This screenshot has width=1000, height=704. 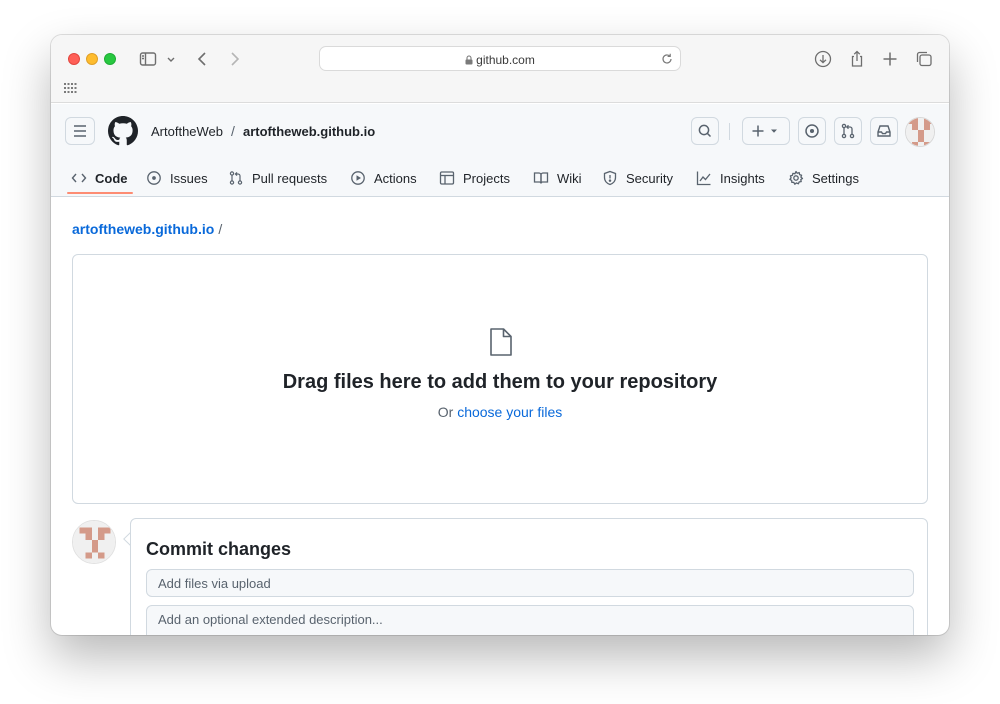 I want to click on search-icon, so click(x=705, y=131).